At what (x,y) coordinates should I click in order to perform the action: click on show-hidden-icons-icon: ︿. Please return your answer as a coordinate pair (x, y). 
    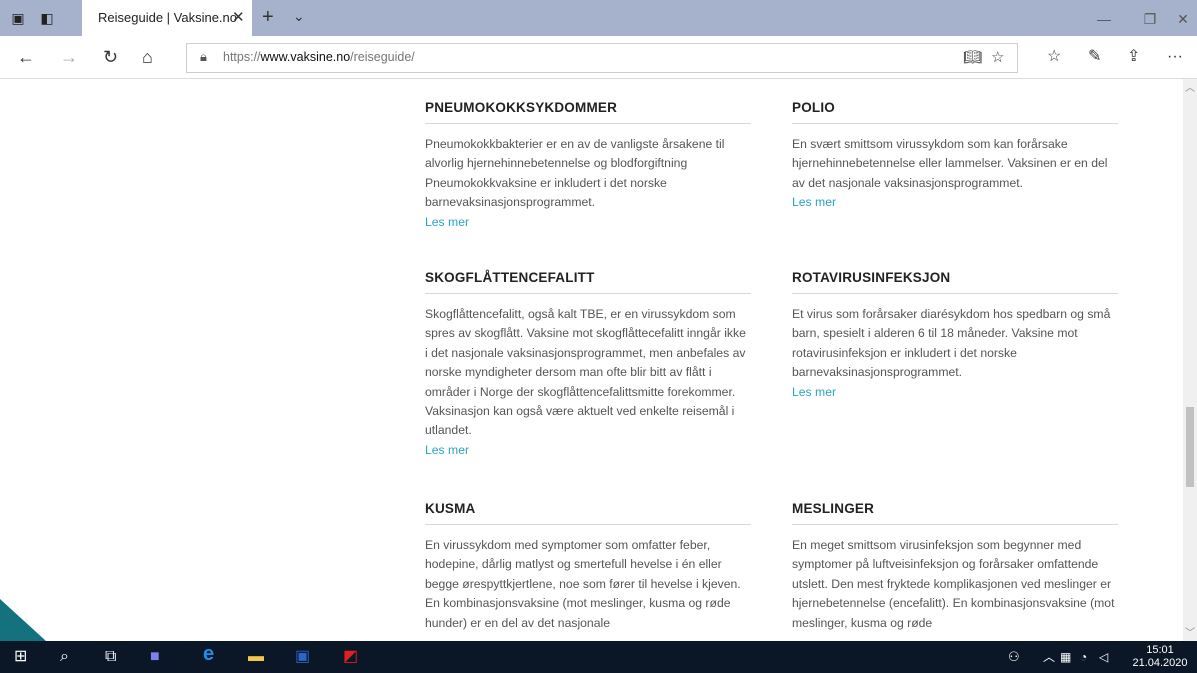
    Looking at the image, I should click on (1049, 657).